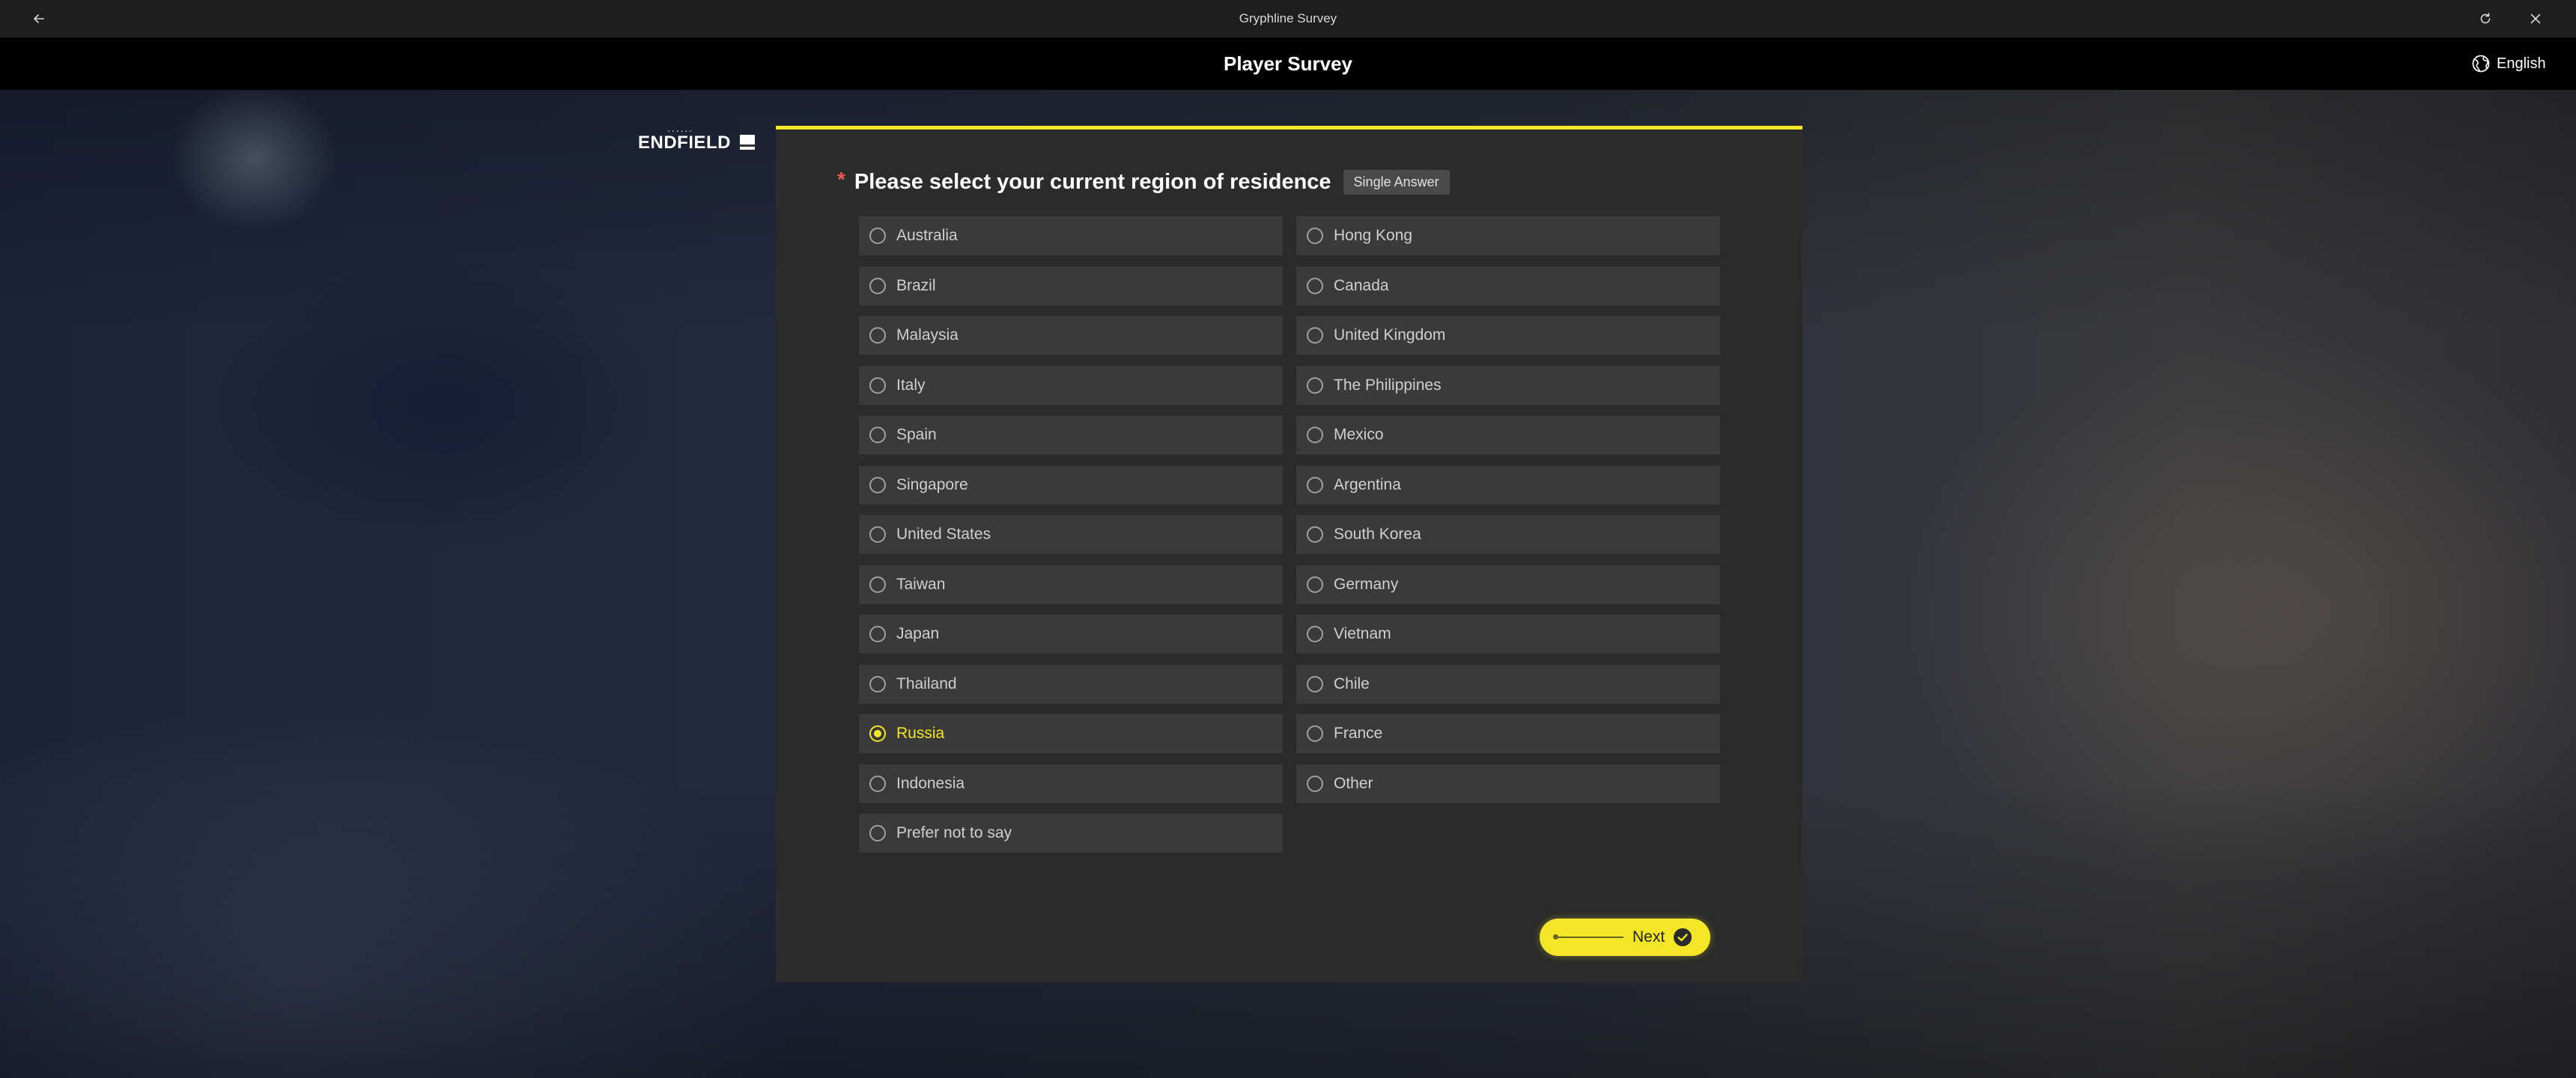  What do you see at coordinates (1625, 937) in the screenshot?
I see `next-button: Next` at bounding box center [1625, 937].